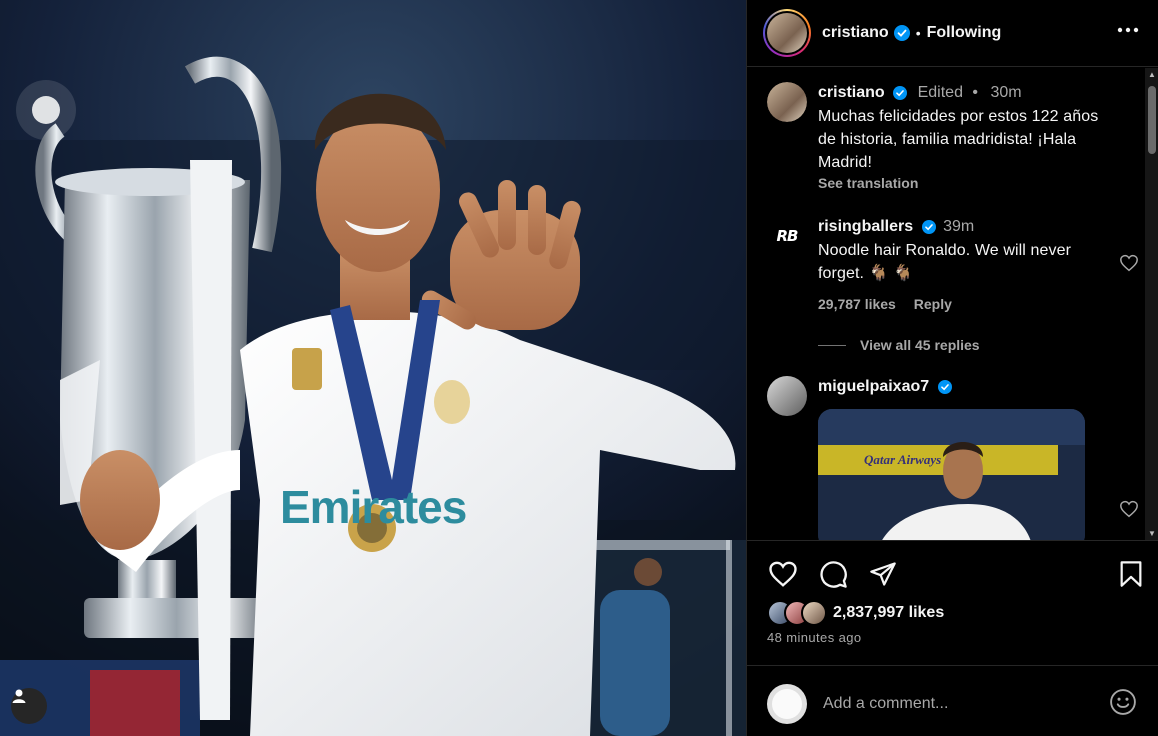 Image resolution: width=1158 pixels, height=736 pixels. I want to click on heart-icon, so click(783, 574).